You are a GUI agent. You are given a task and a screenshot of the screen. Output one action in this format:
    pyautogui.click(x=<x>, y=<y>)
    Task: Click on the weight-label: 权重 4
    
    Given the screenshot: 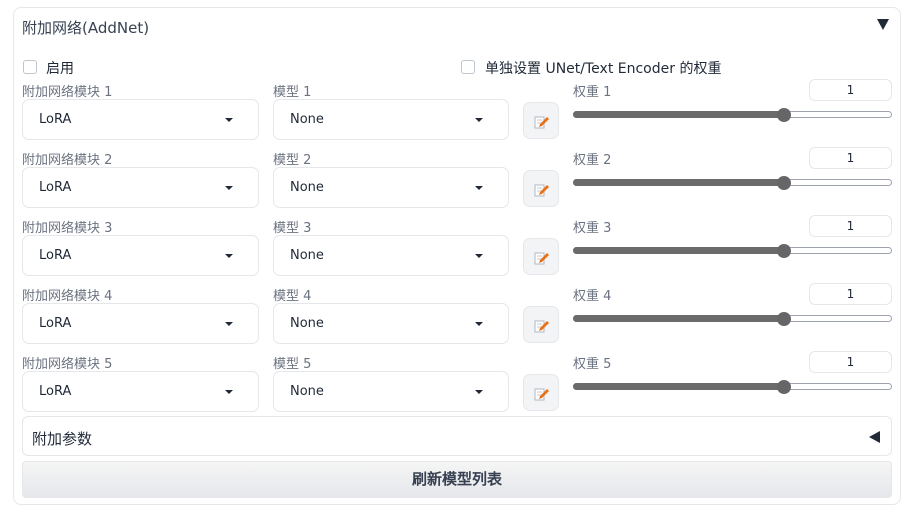 What is the action you would take?
    pyautogui.click(x=592, y=296)
    